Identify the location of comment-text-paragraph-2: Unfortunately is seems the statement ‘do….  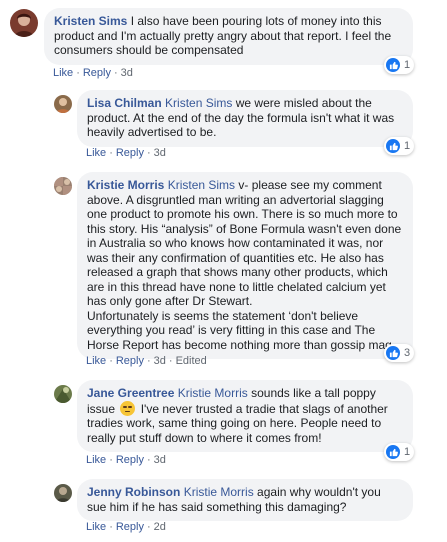
(241, 330).